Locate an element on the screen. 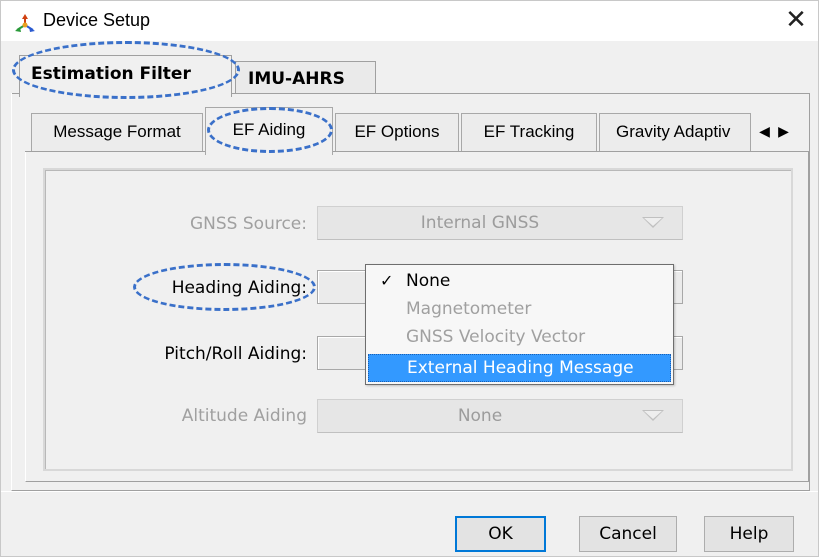 Image resolution: width=819 pixels, height=557 pixels. option-label: GNSS Velocity Vector is located at coordinates (496, 337).